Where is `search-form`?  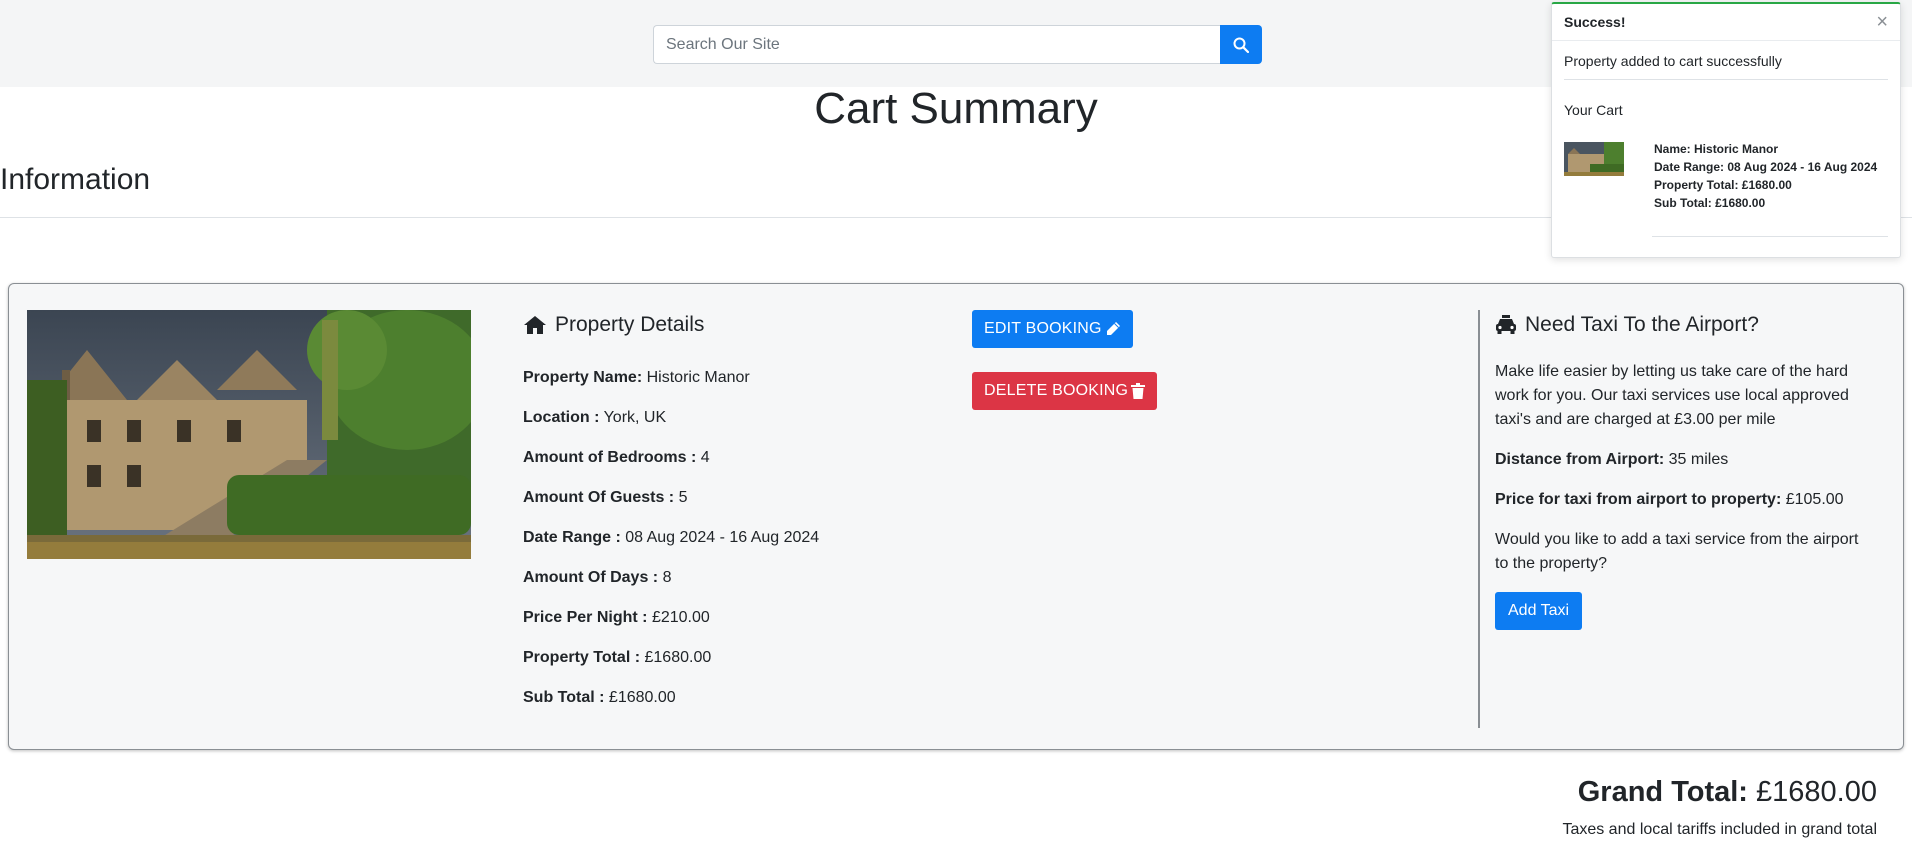
search-form is located at coordinates (957, 44).